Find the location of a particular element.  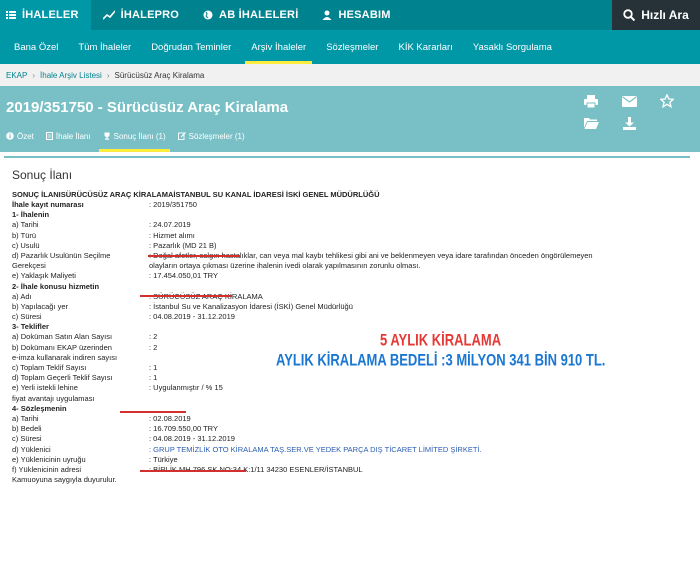

search-icon is located at coordinates (629, 15).